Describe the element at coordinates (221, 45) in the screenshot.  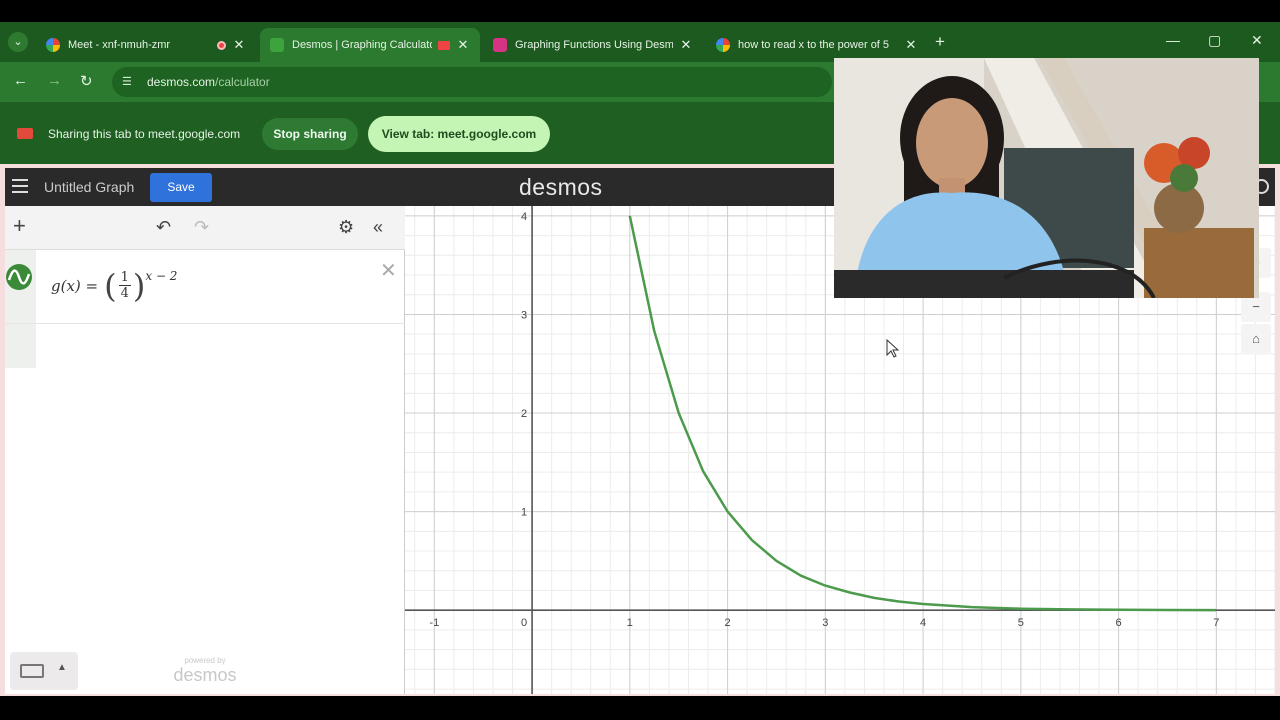
I see `recording-icon` at that location.